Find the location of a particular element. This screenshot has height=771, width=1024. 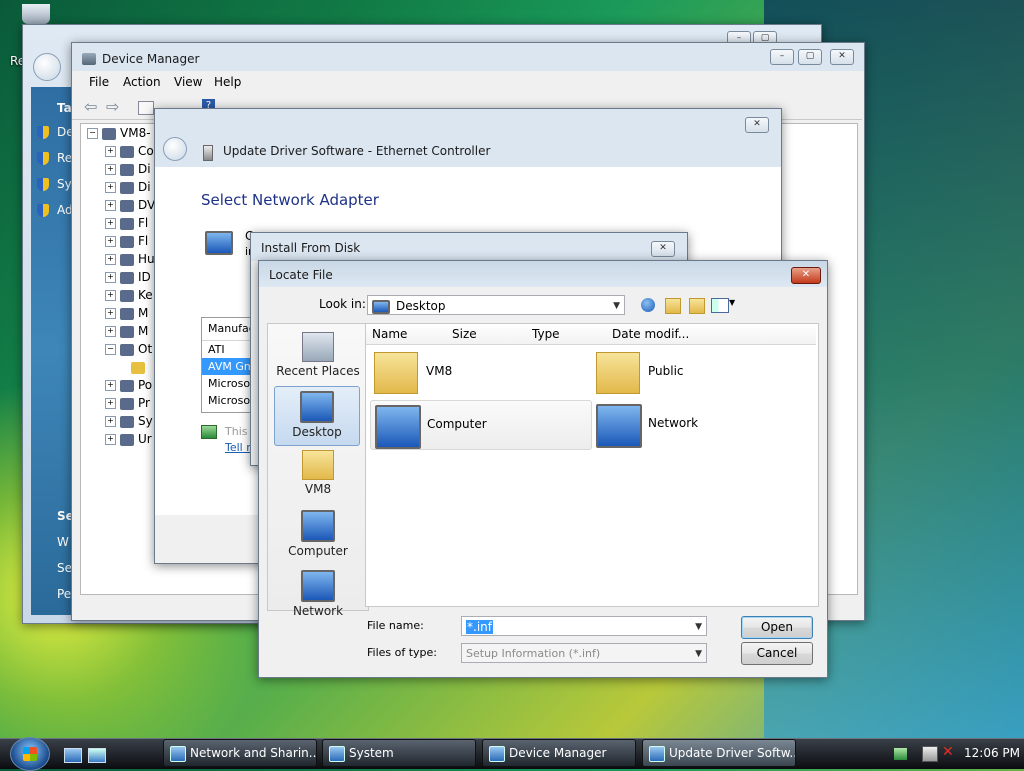

new-folder-icon is located at coordinates (697, 306).